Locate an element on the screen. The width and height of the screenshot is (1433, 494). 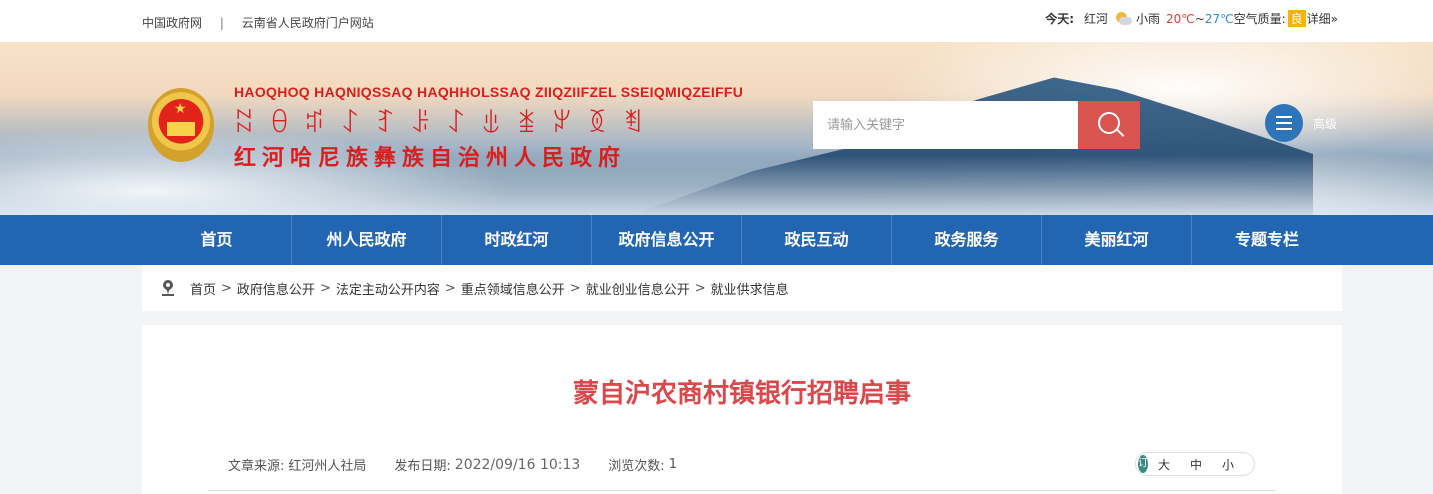
date-value: 2022/09/16 10:13 is located at coordinates (517, 464).